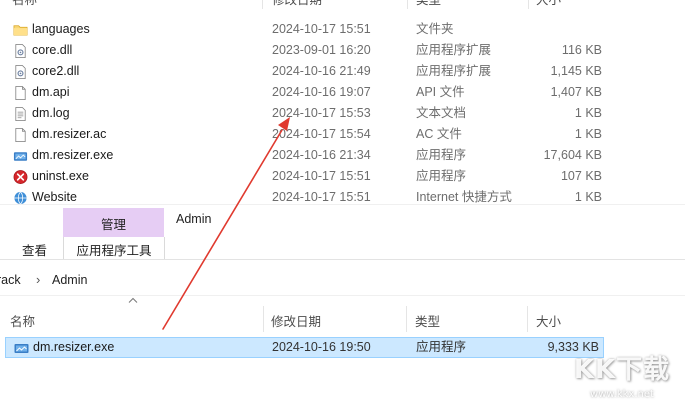 The image size is (685, 405). I want to click on file-type: 文件夹, so click(435, 29).